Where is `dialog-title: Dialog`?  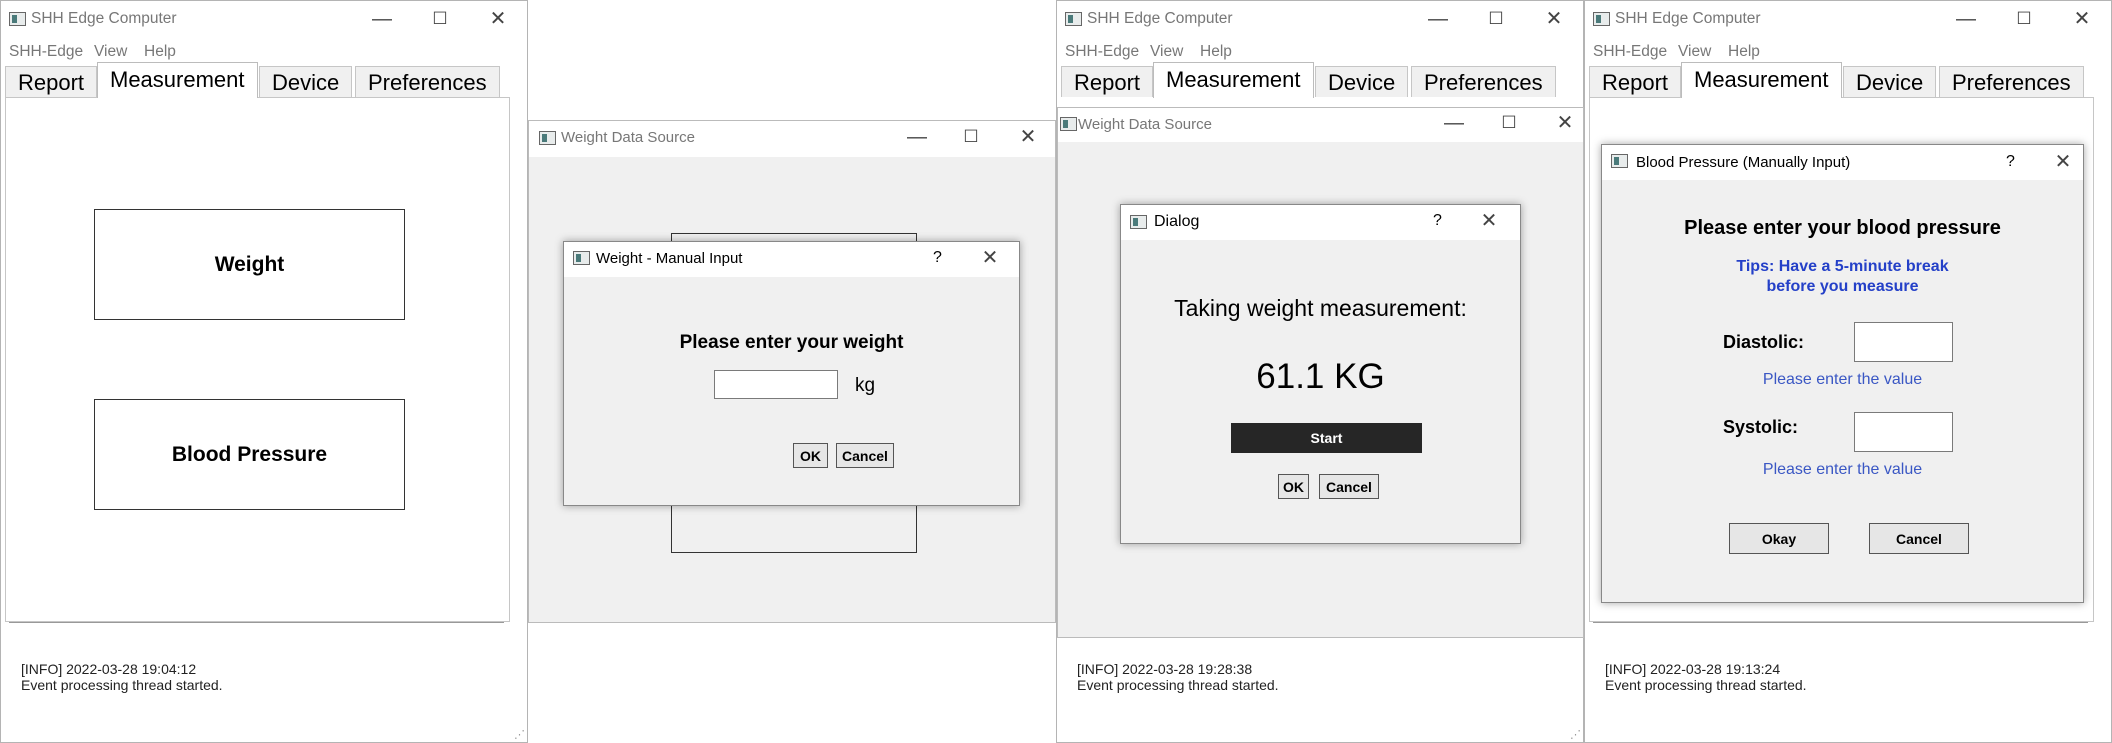 dialog-title: Dialog is located at coordinates (1177, 221).